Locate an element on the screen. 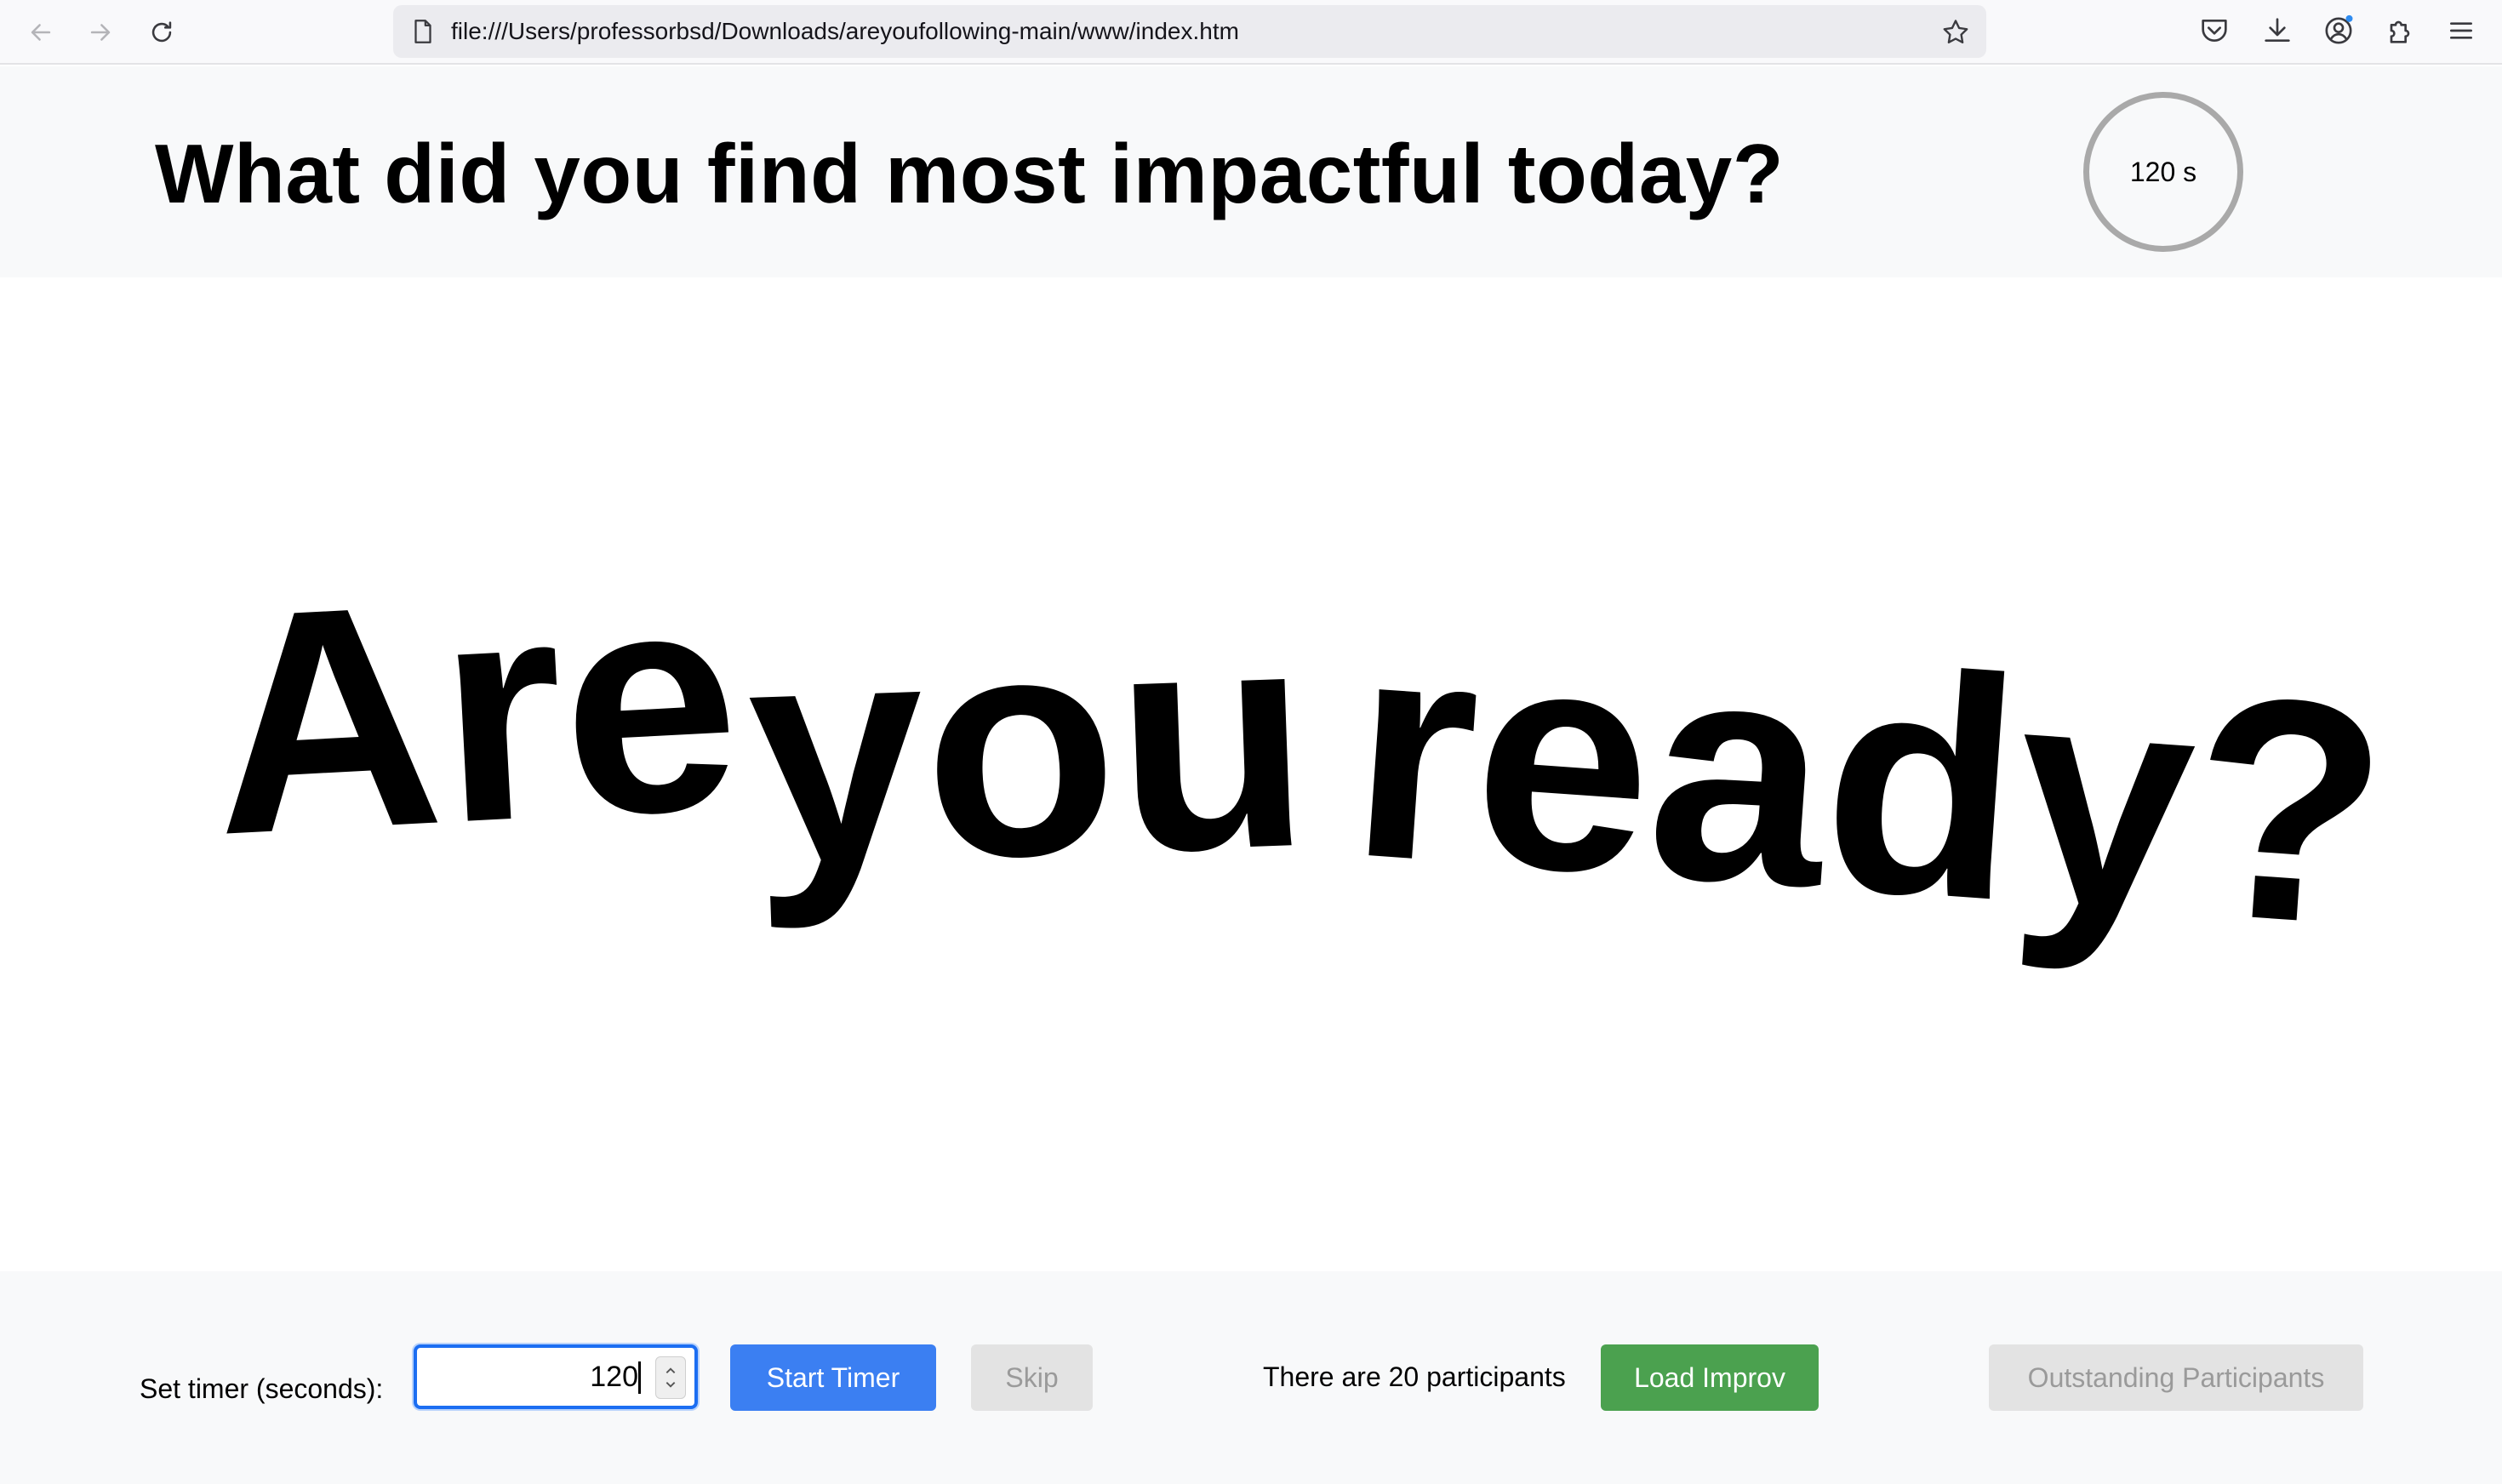 The height and width of the screenshot is (1484, 2502). timer-label: Set timer (seconds): is located at coordinates (262, 1388).